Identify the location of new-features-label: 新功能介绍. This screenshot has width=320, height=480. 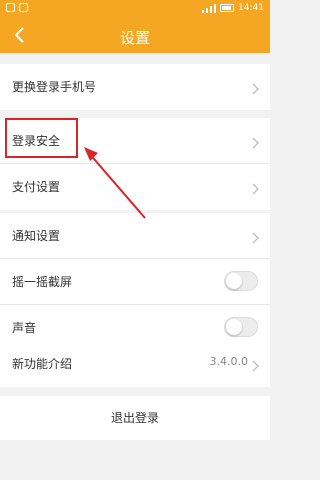
(42, 364).